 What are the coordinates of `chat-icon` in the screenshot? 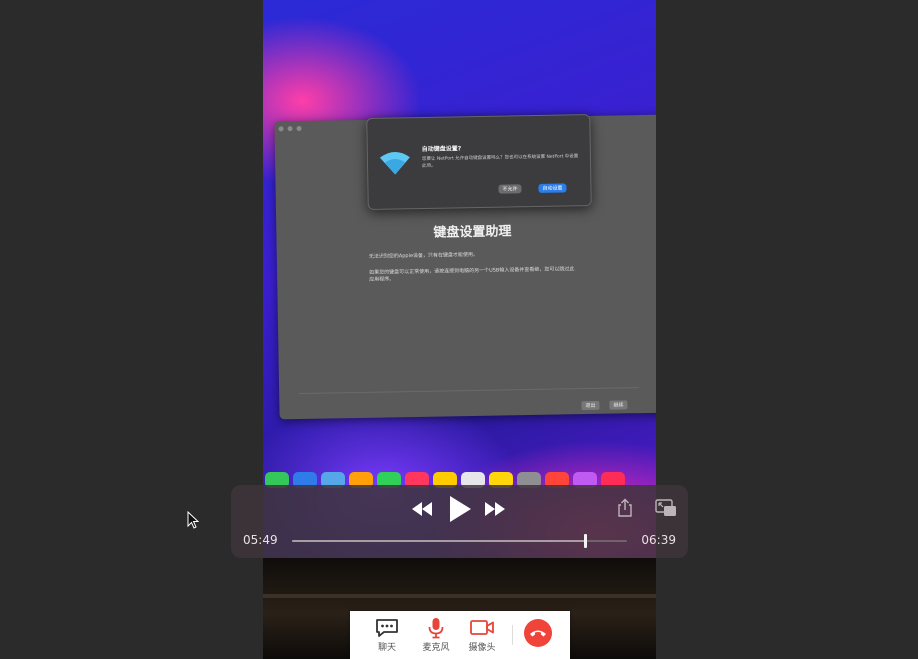 It's located at (387, 628).